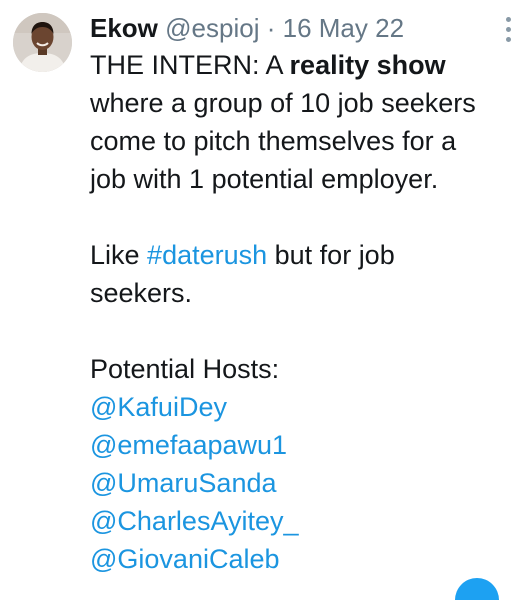  I want to click on avatar, so click(42, 42).